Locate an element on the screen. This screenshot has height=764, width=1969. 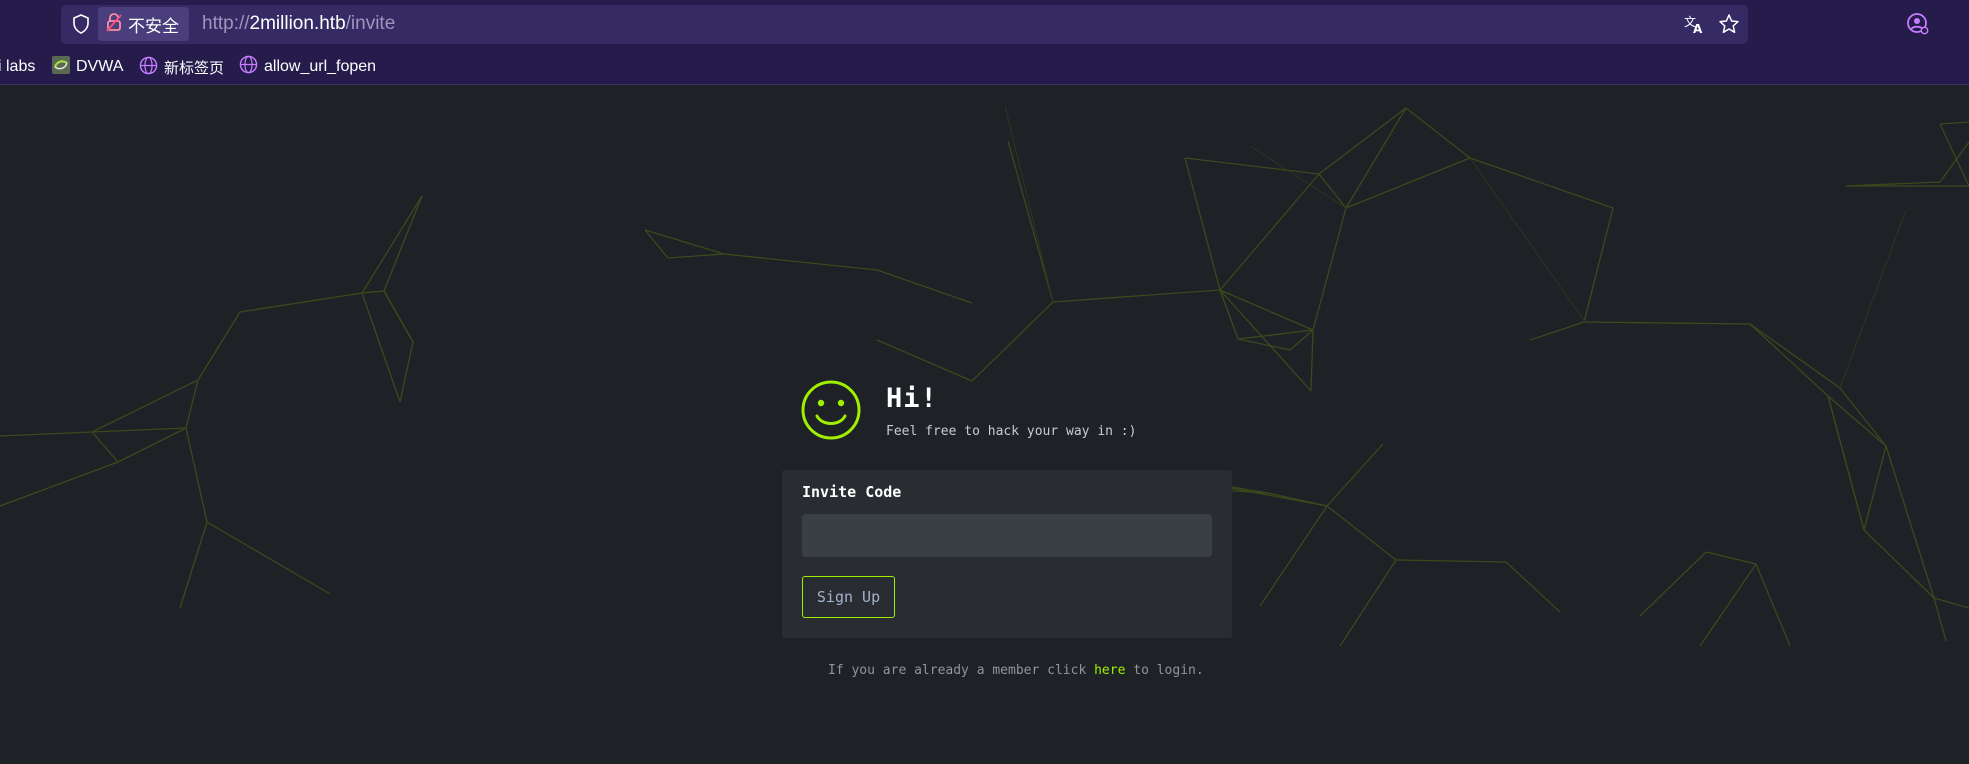
bookmark-label: DVWA is located at coordinates (100, 66).